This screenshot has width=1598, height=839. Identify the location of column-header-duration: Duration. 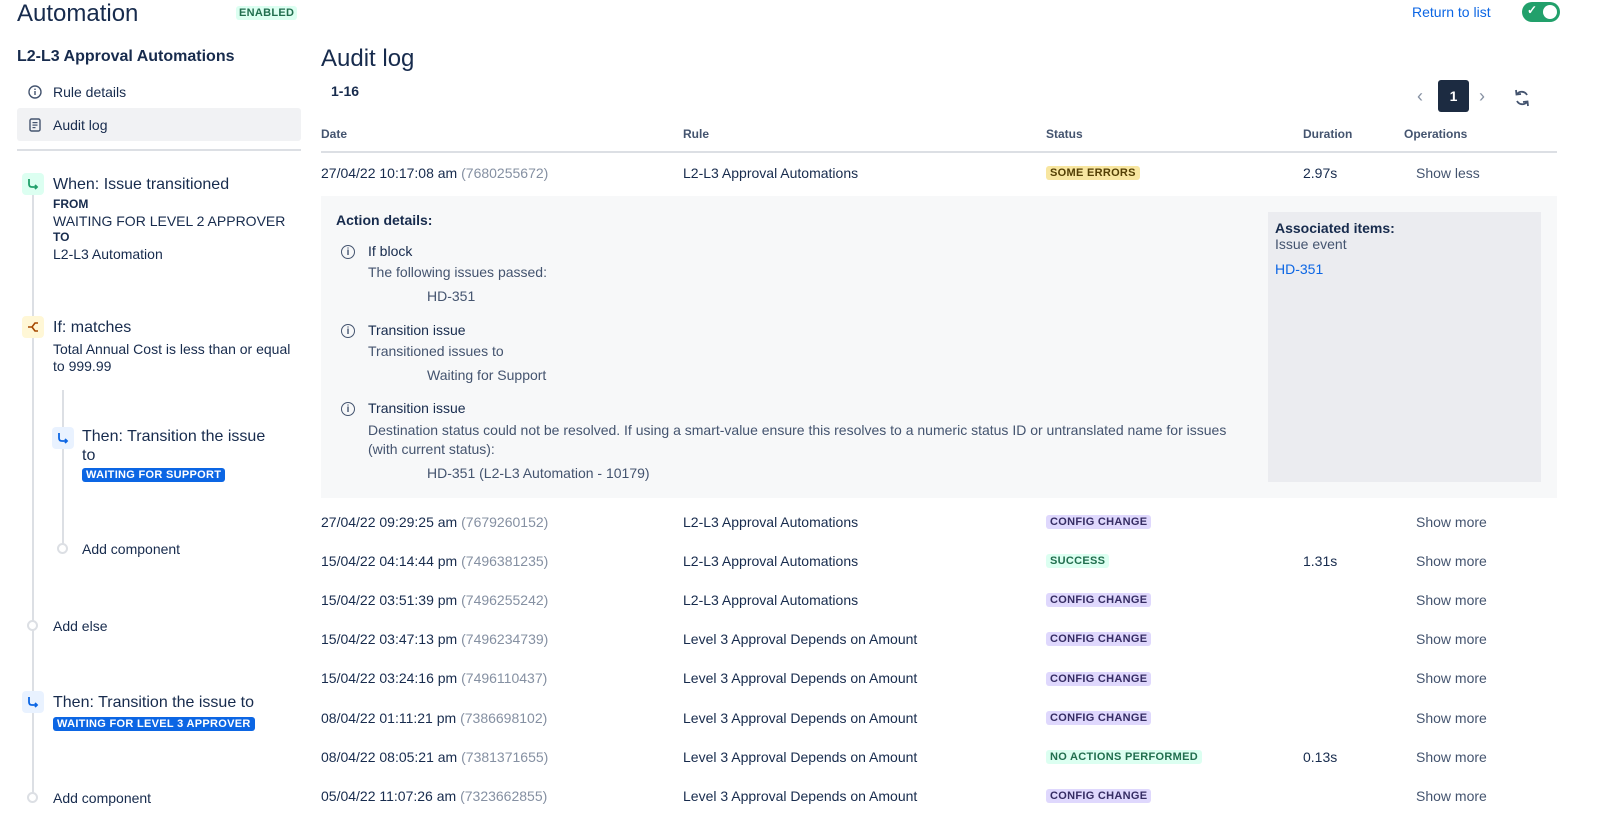
(1328, 134).